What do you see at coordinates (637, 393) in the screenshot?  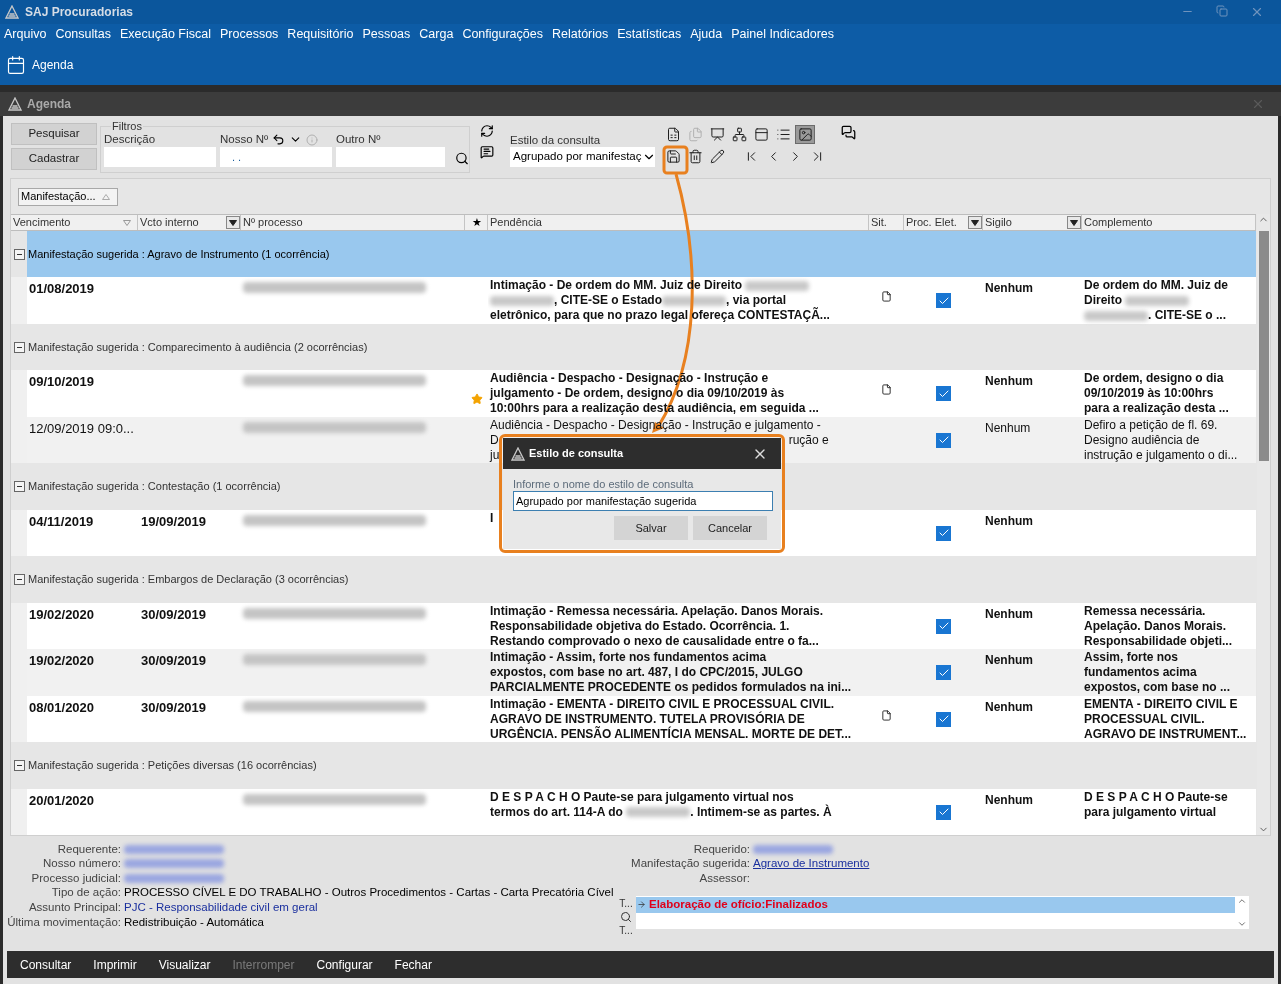 I see `cell-text: julgamento - De ordem, designo o dia 09/10/2019 às` at bounding box center [637, 393].